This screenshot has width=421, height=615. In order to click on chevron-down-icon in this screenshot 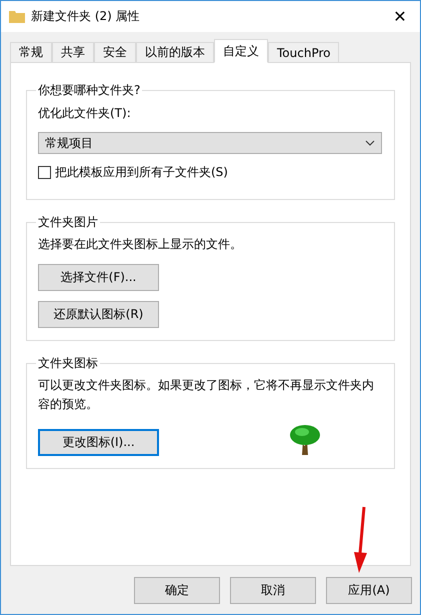, I will do `click(370, 143)`.